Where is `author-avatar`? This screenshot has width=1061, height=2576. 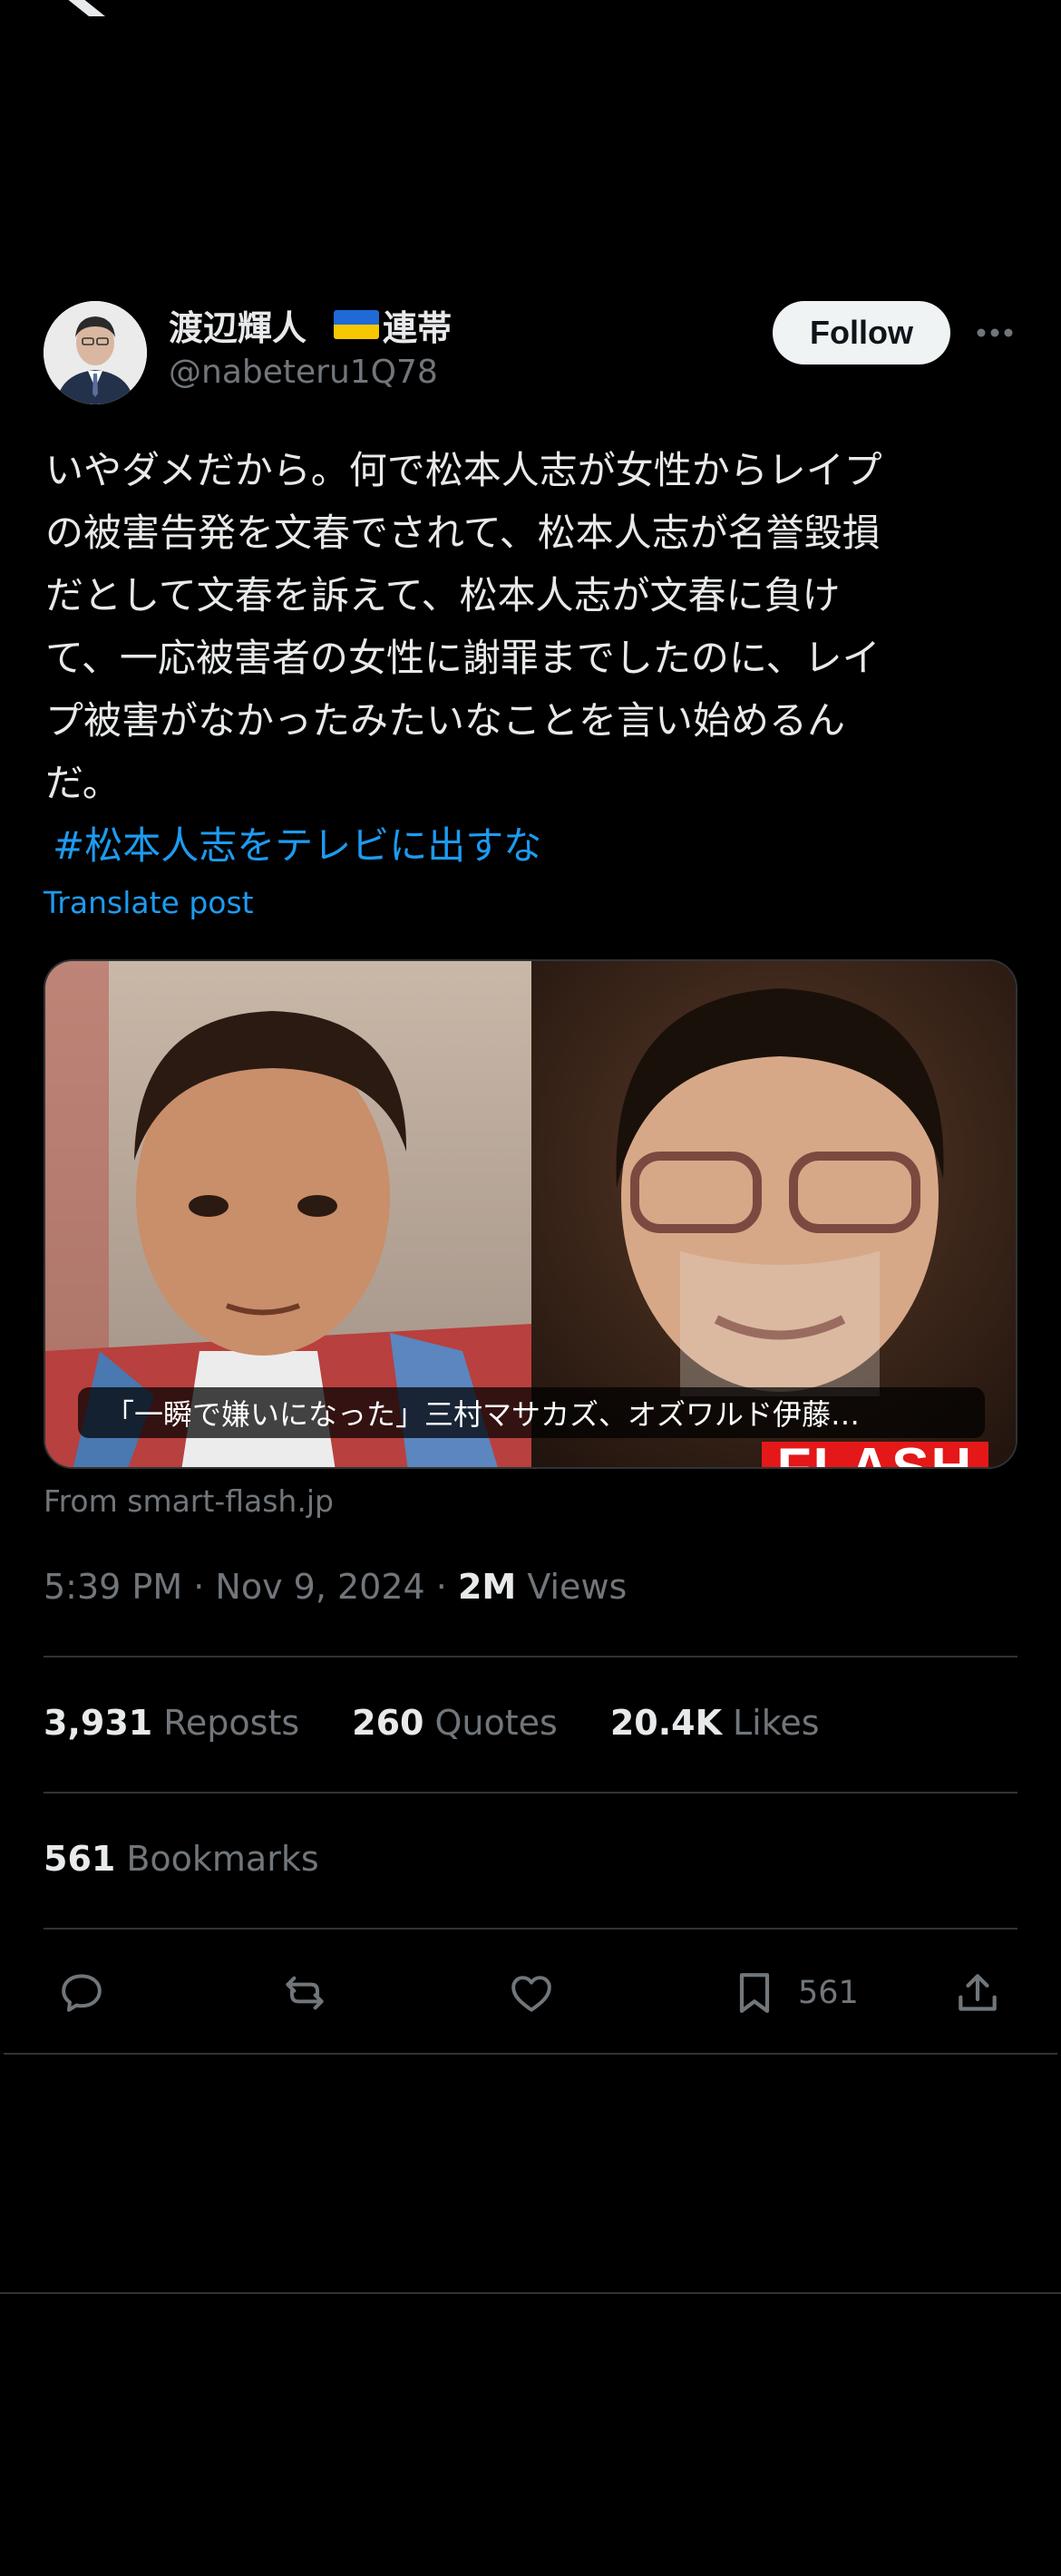
author-avatar is located at coordinates (95, 352).